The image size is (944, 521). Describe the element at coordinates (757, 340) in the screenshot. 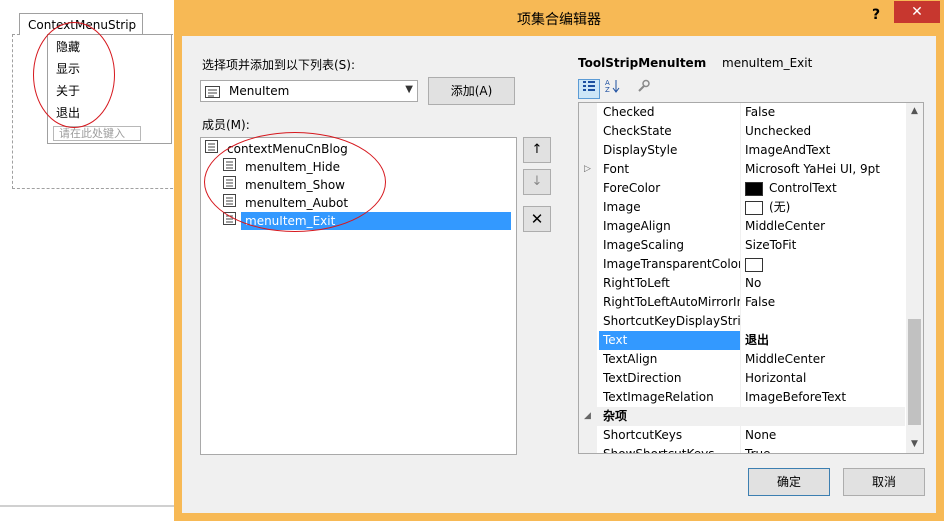

I see `property-value: 退出` at that location.